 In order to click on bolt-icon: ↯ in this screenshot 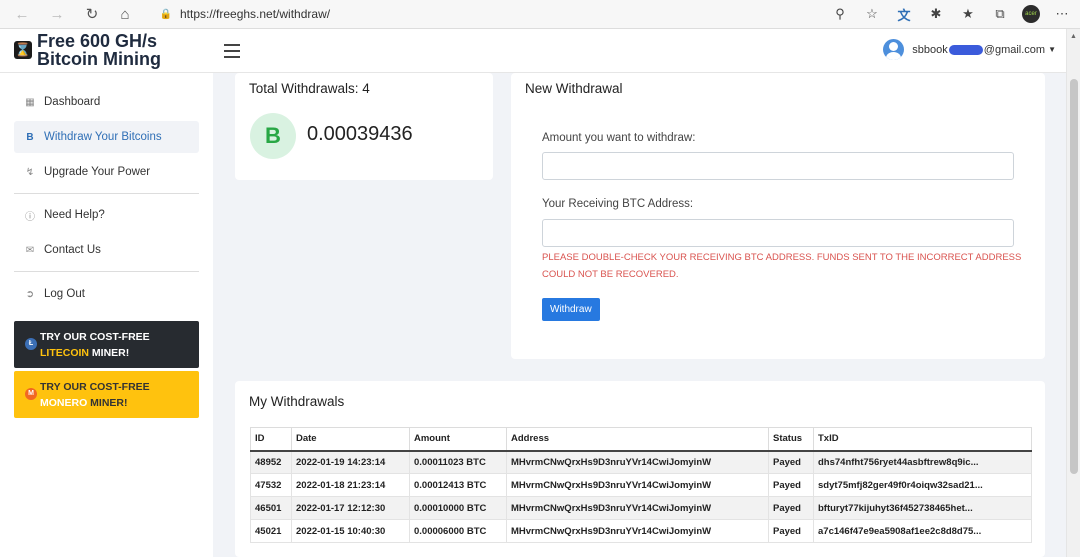, I will do `click(30, 172)`.